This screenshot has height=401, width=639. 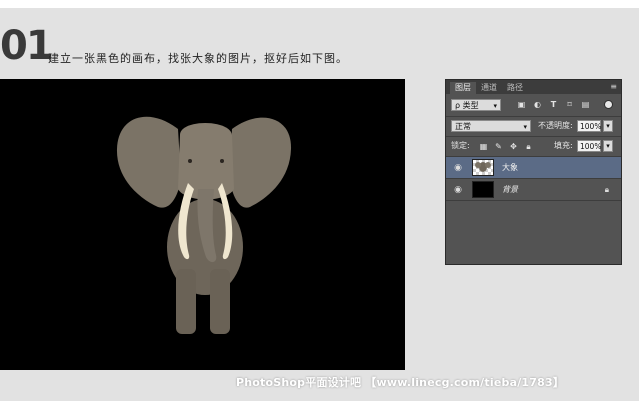 I want to click on opacity-input: 100%, so click(x=589, y=126).